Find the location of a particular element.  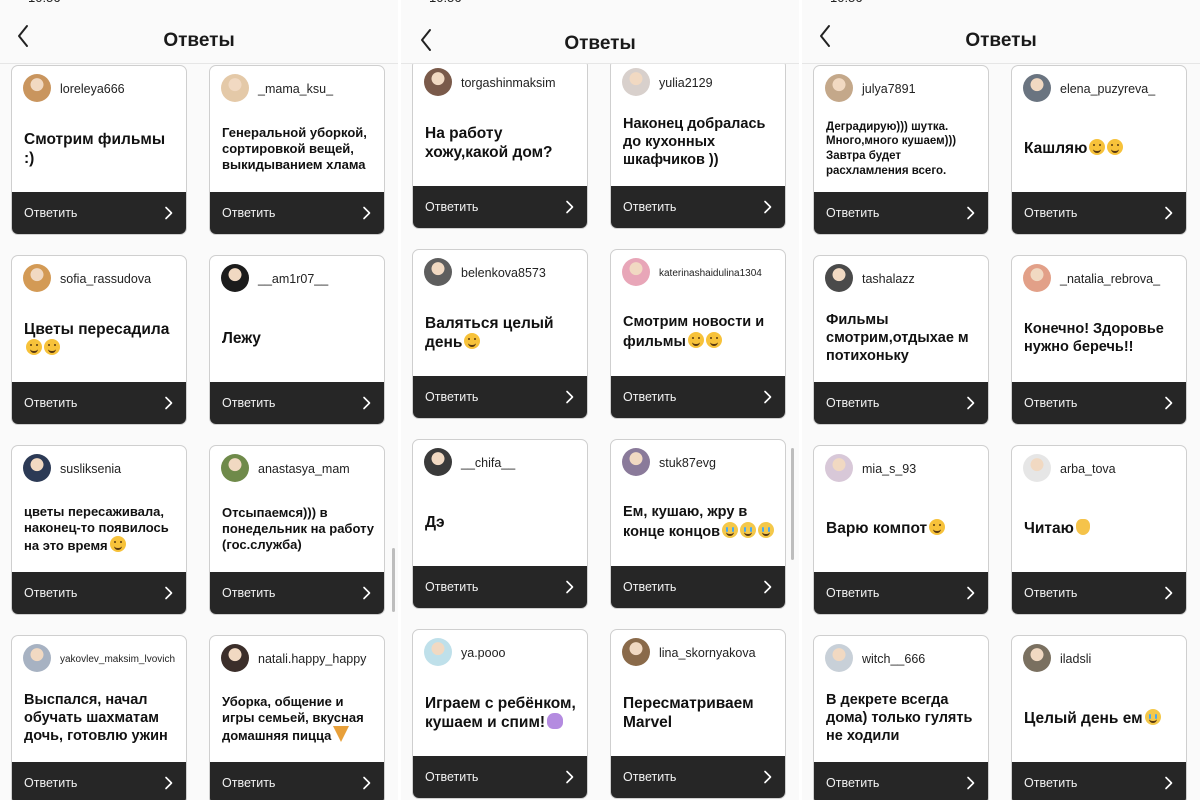

answer-body: Конечно! Здоровье нужно беречь!! is located at coordinates (1101, 339).